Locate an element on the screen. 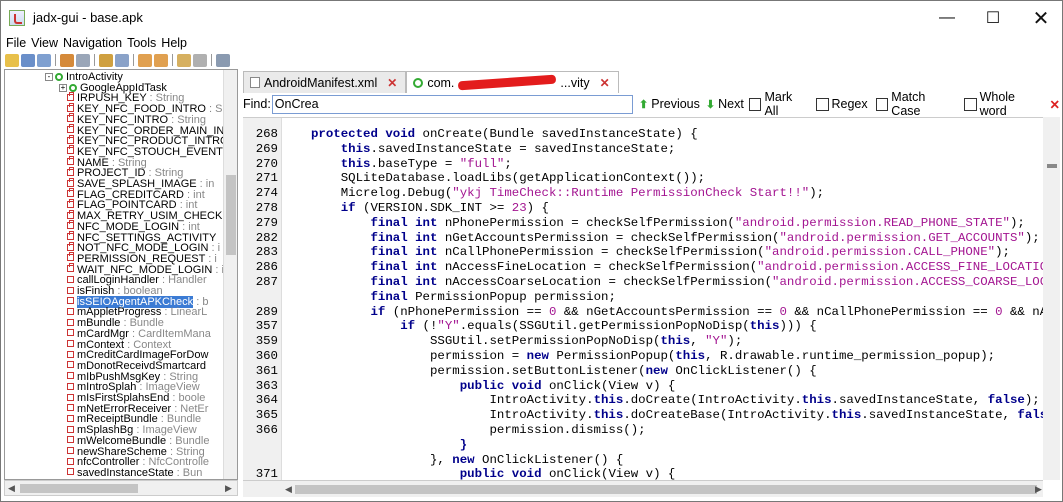 Image resolution: width=1063 pixels, height=502 pixels. tab-intro-activity: com. ...vity ✕ is located at coordinates (512, 82).